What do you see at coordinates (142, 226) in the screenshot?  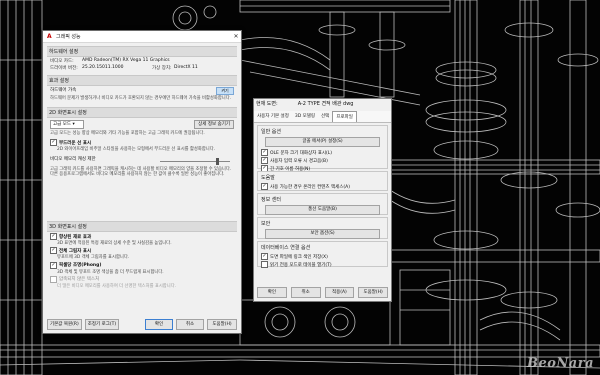 I see `3d-section-title: 3D 화면표시 설정` at bounding box center [142, 226].